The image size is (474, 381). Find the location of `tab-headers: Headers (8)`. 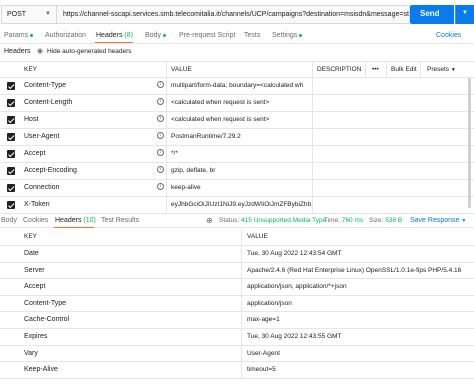

tab-headers: Headers (8) is located at coordinates (114, 35).